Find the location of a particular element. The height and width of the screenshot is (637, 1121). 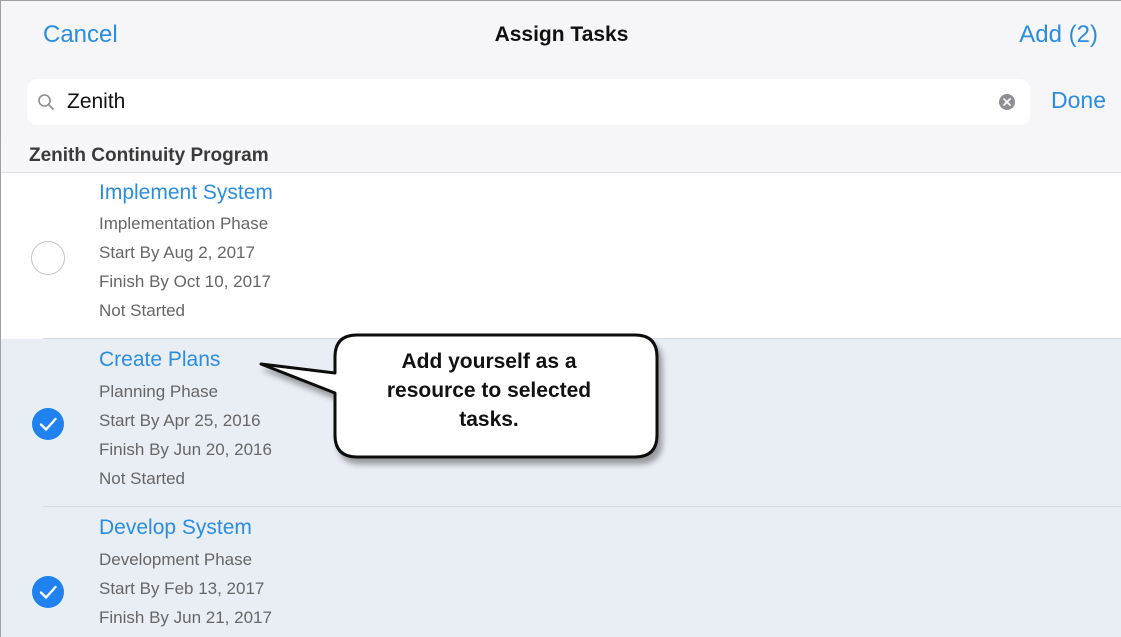

search-bar: Done is located at coordinates (561, 104).